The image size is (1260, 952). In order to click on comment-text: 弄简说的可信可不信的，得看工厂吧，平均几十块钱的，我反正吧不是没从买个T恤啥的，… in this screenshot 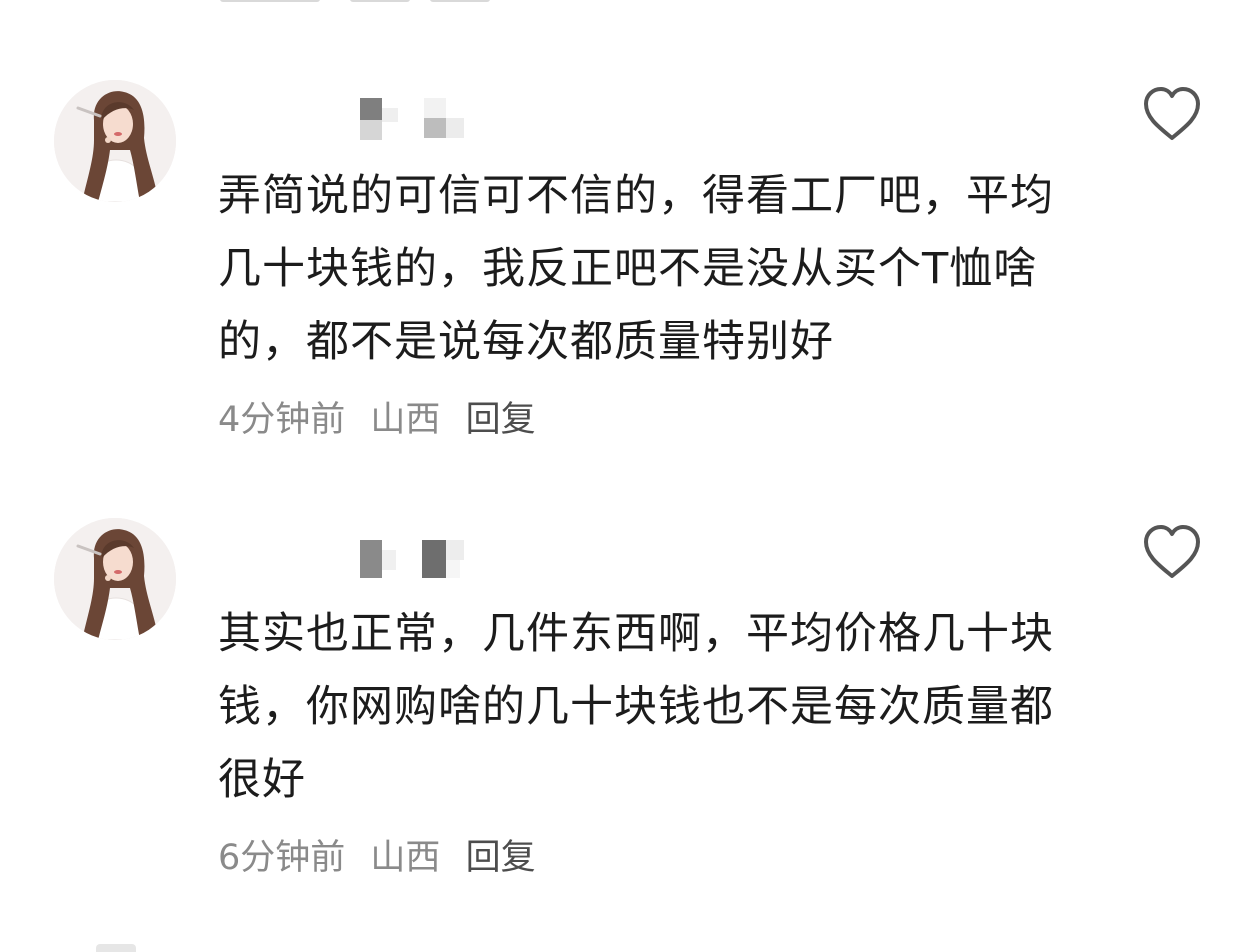, I will do `click(636, 269)`.